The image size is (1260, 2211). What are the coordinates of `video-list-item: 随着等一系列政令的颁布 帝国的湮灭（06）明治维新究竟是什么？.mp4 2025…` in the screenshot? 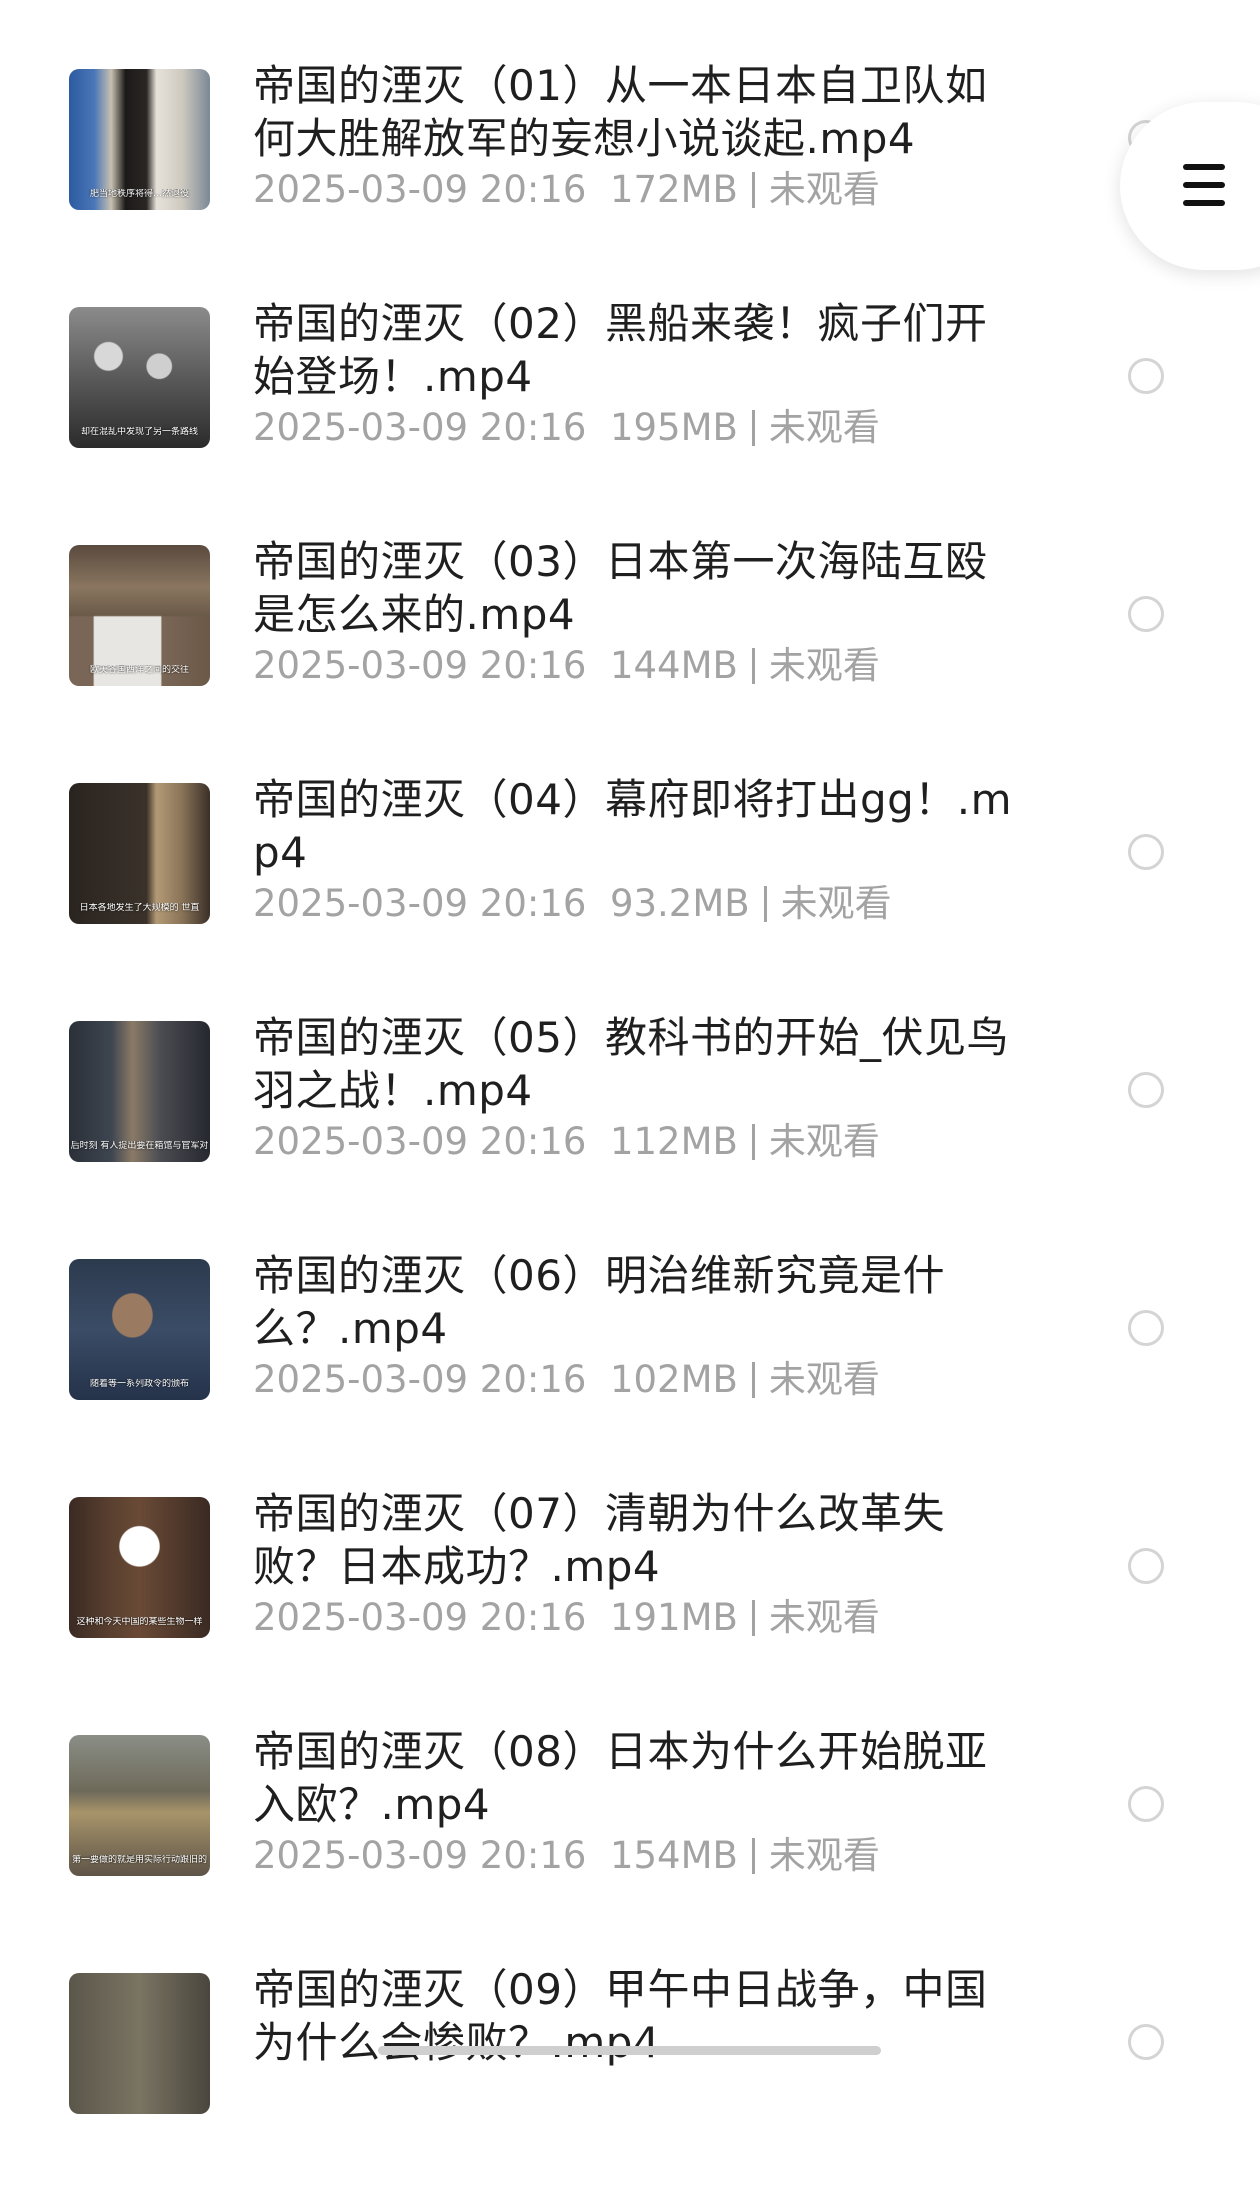 It's located at (630, 1374).